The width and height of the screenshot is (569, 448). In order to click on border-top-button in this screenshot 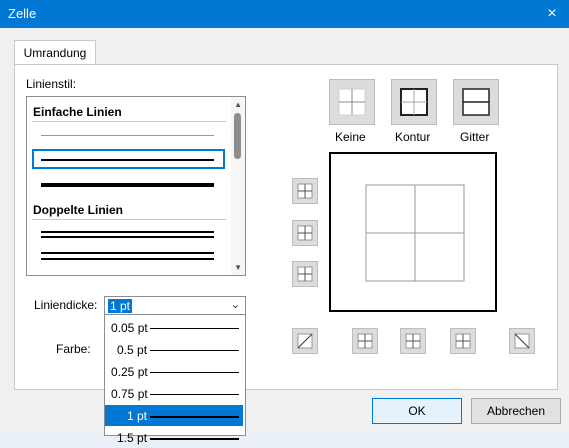, I will do `click(305, 191)`.